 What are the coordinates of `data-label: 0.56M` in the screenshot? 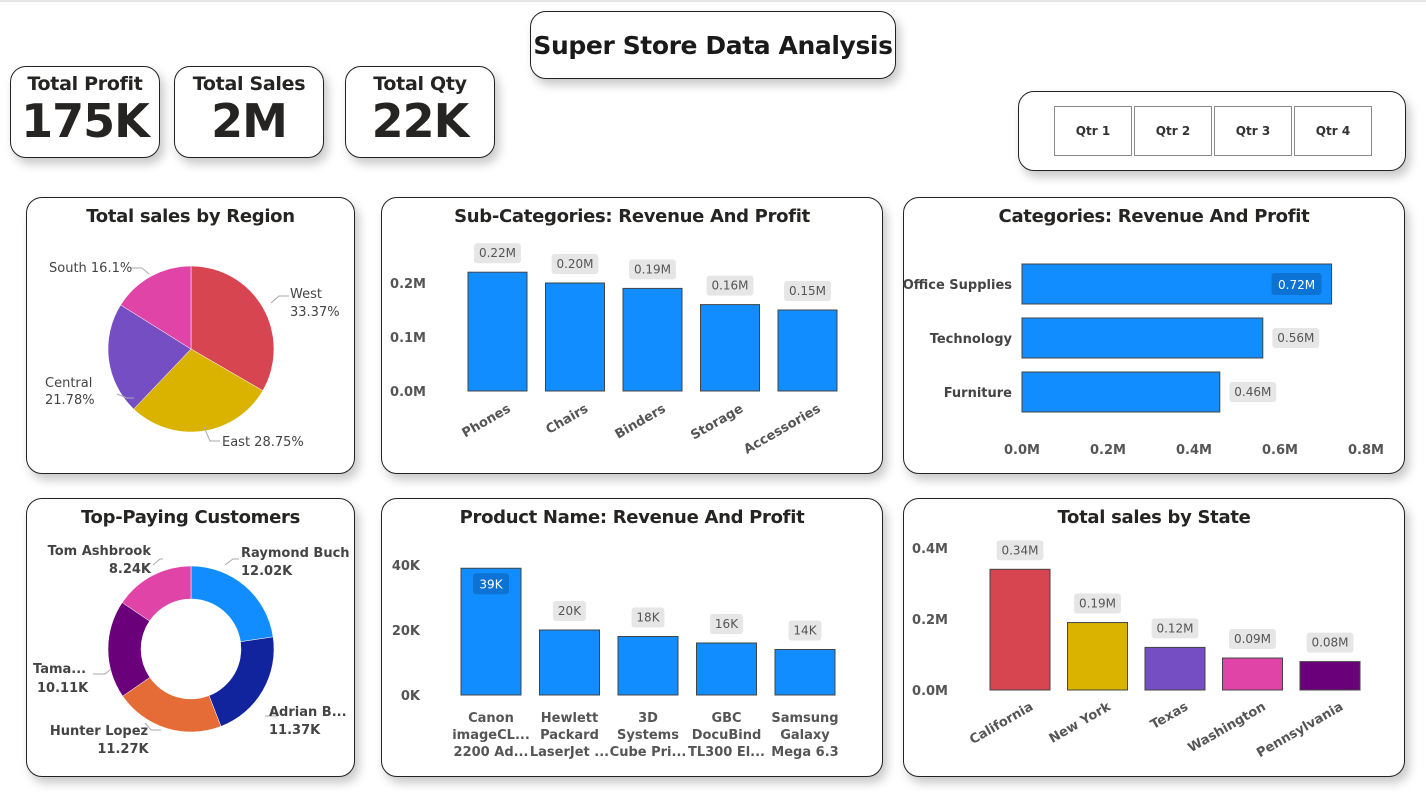 It's located at (1295, 338).